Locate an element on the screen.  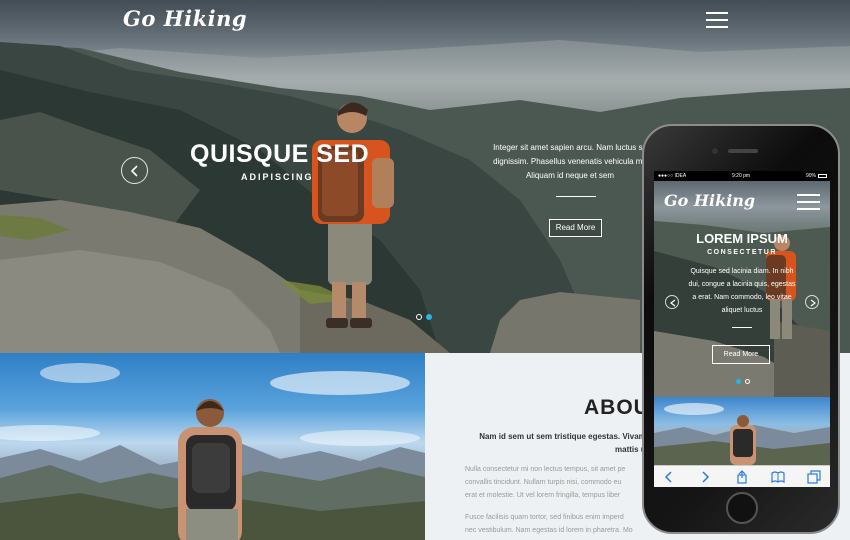
phone-prev-button is located at coordinates (672, 302).